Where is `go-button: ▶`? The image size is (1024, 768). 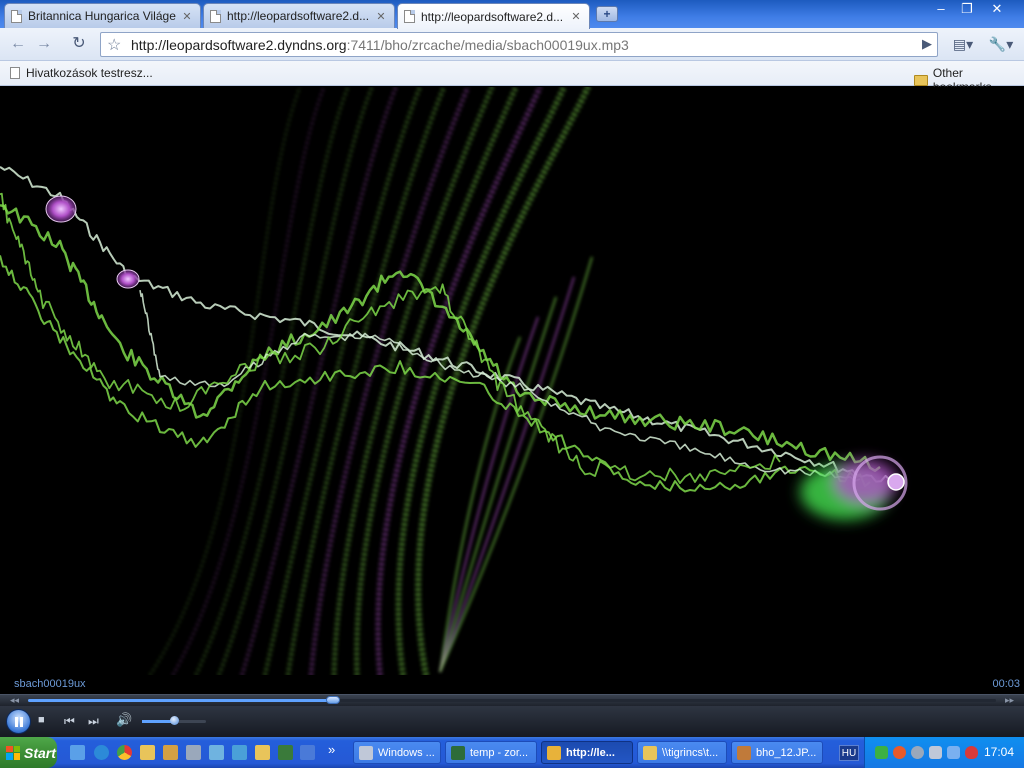 go-button: ▶ is located at coordinates (927, 44).